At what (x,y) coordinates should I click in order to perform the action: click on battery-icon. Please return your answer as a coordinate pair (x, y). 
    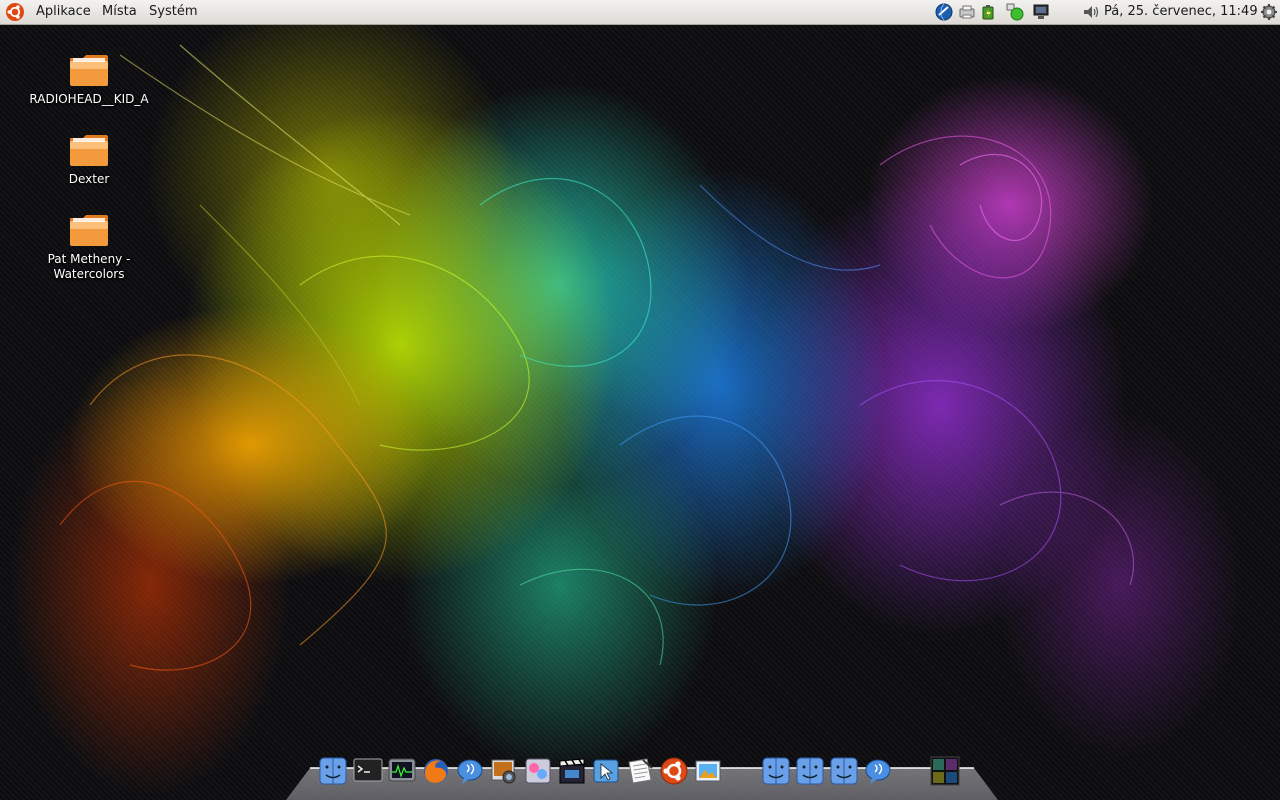
    Looking at the image, I should click on (989, 12).